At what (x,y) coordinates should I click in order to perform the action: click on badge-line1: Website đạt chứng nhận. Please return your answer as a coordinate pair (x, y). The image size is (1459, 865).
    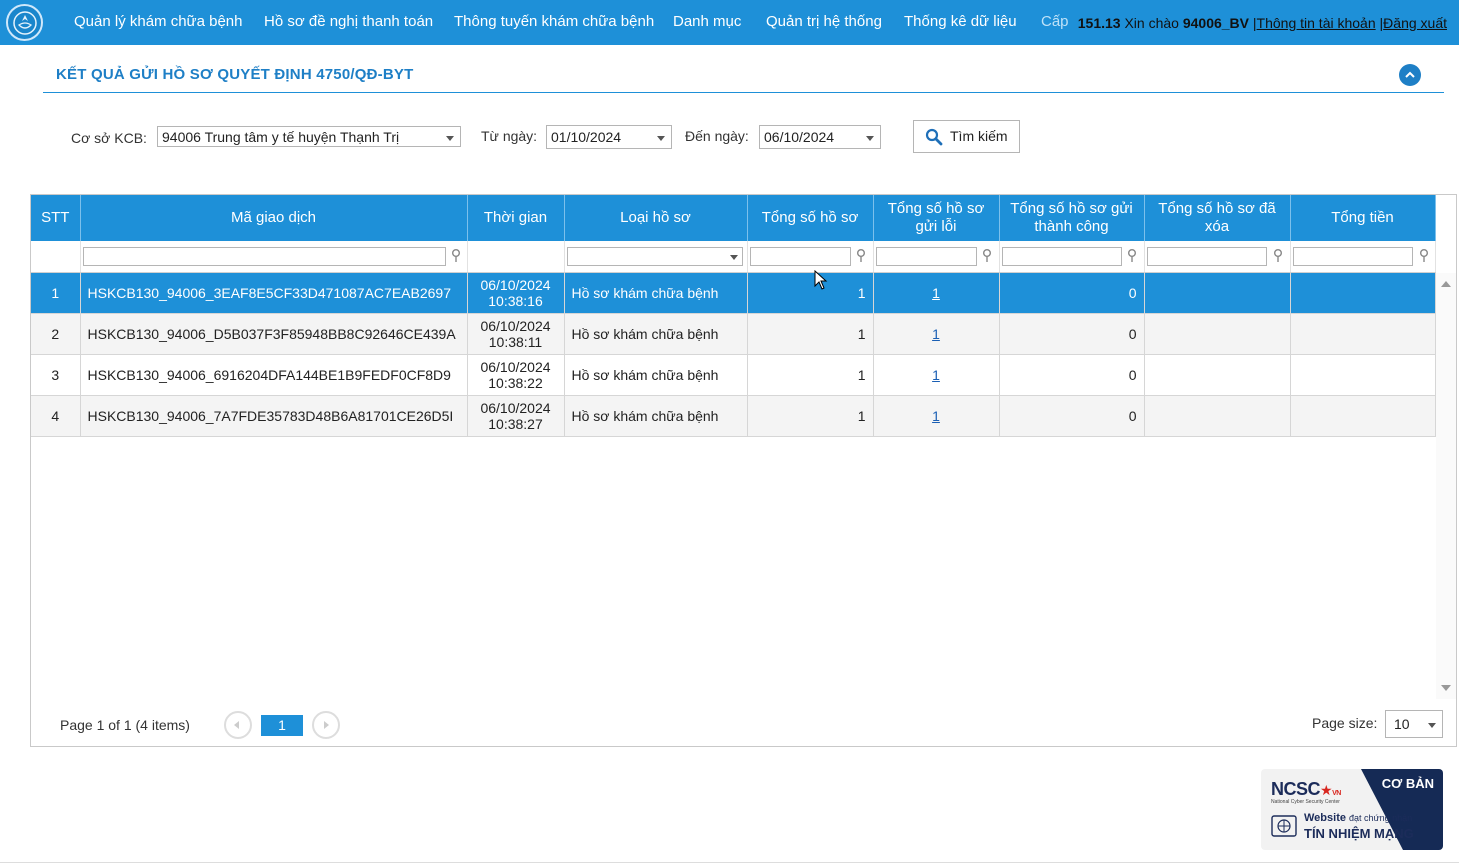
    Looking at the image, I should click on (1358, 818).